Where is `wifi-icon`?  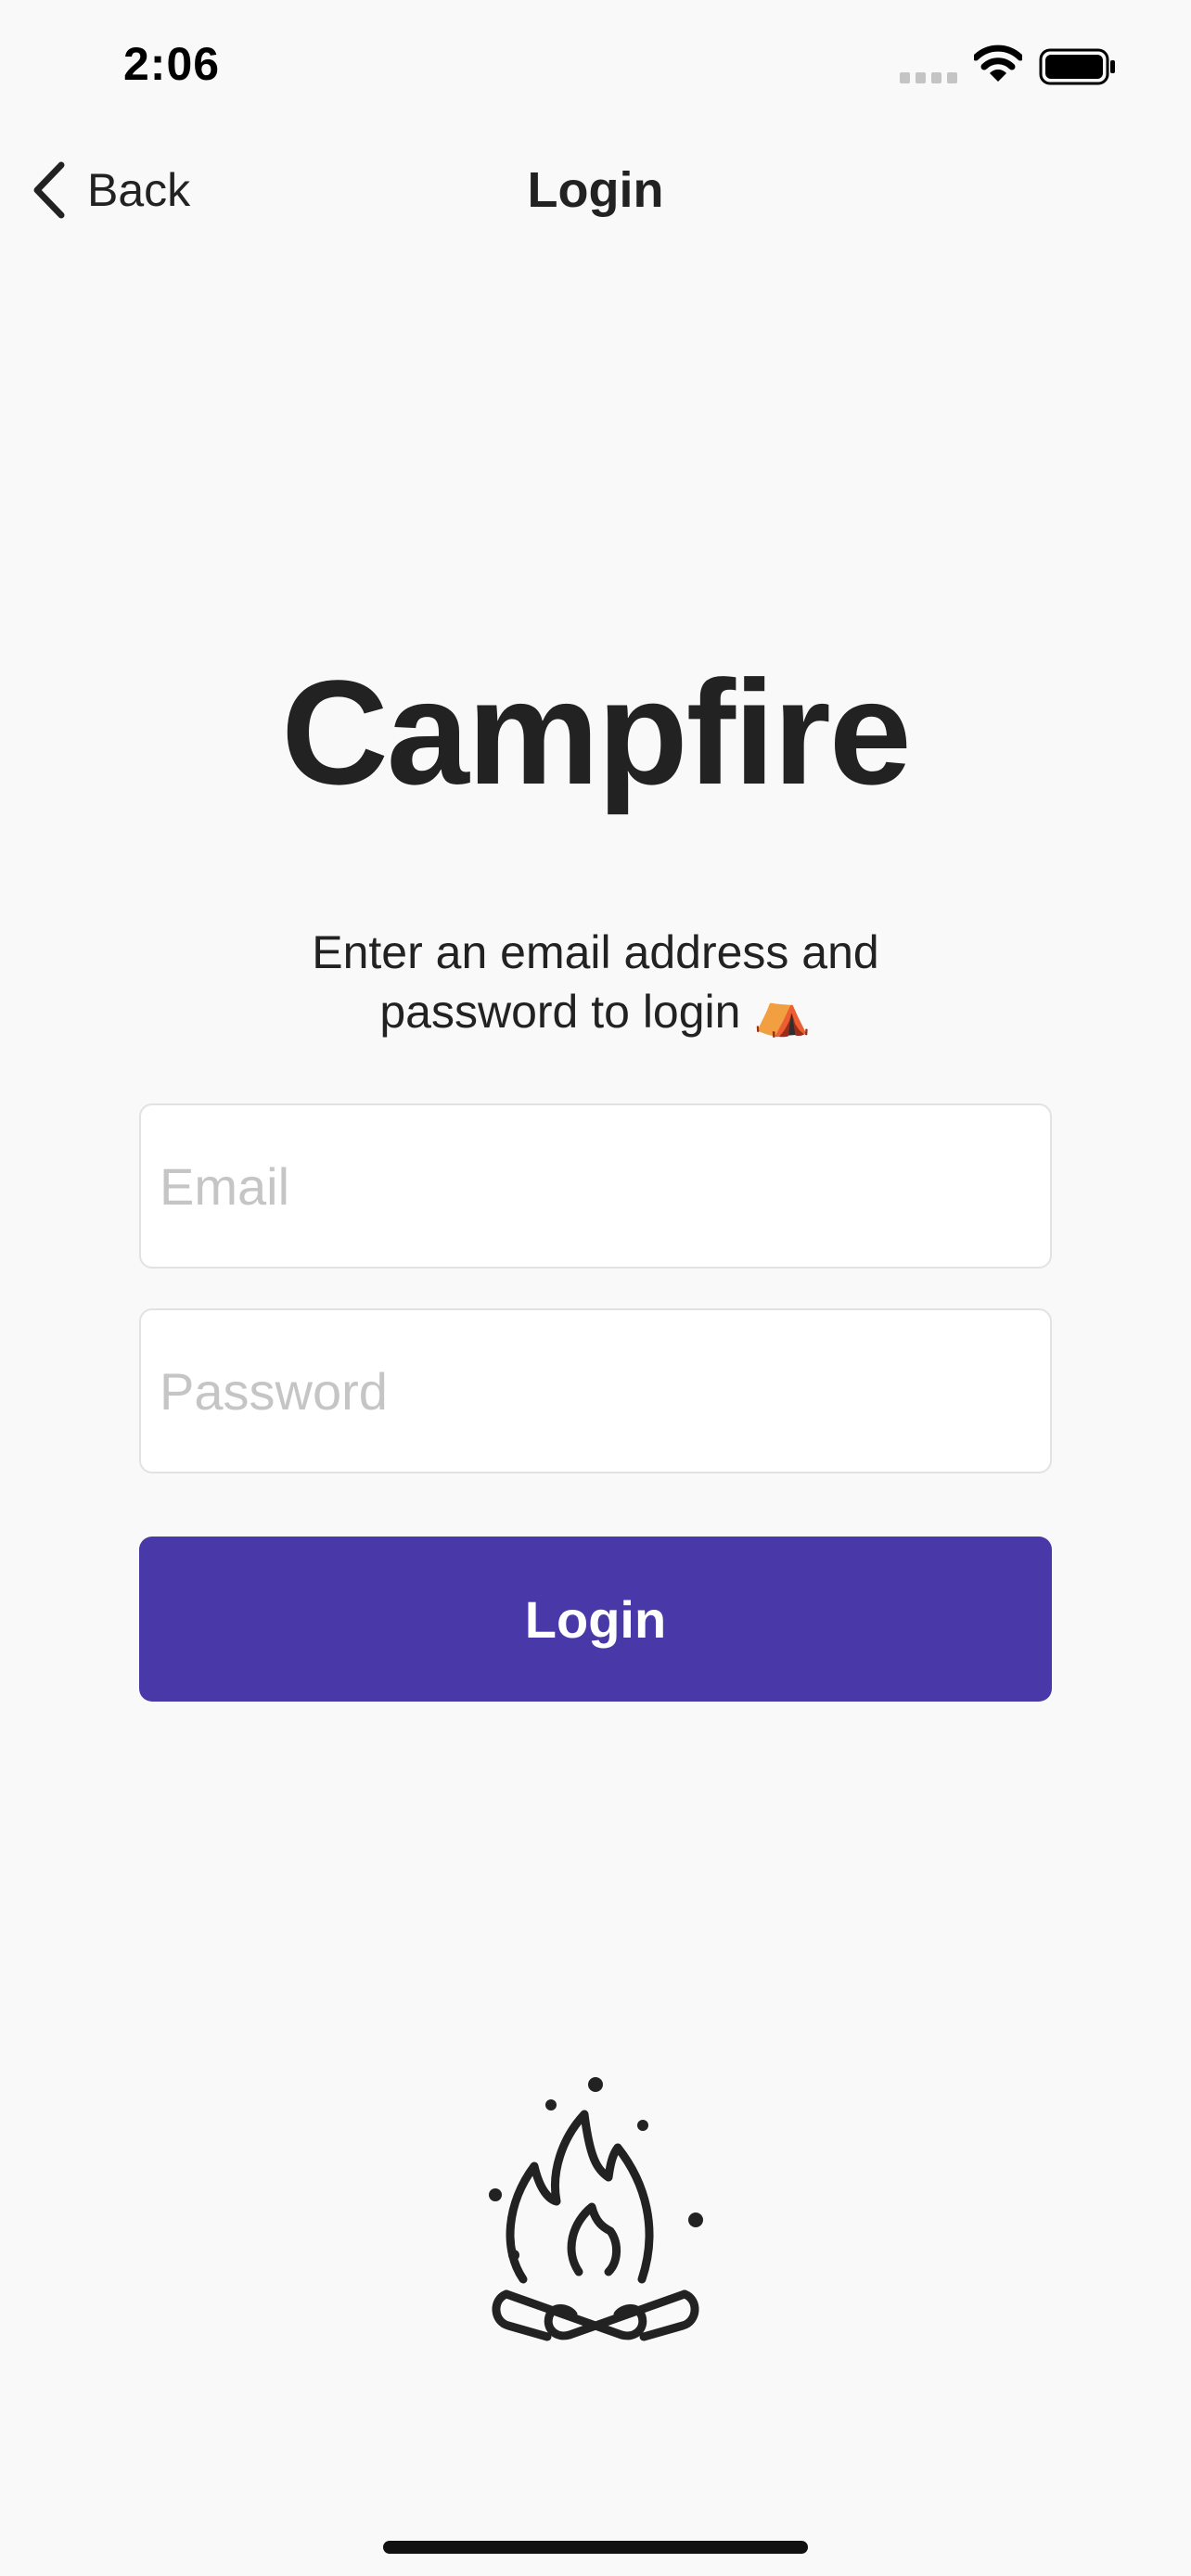
wifi-icon is located at coordinates (998, 64).